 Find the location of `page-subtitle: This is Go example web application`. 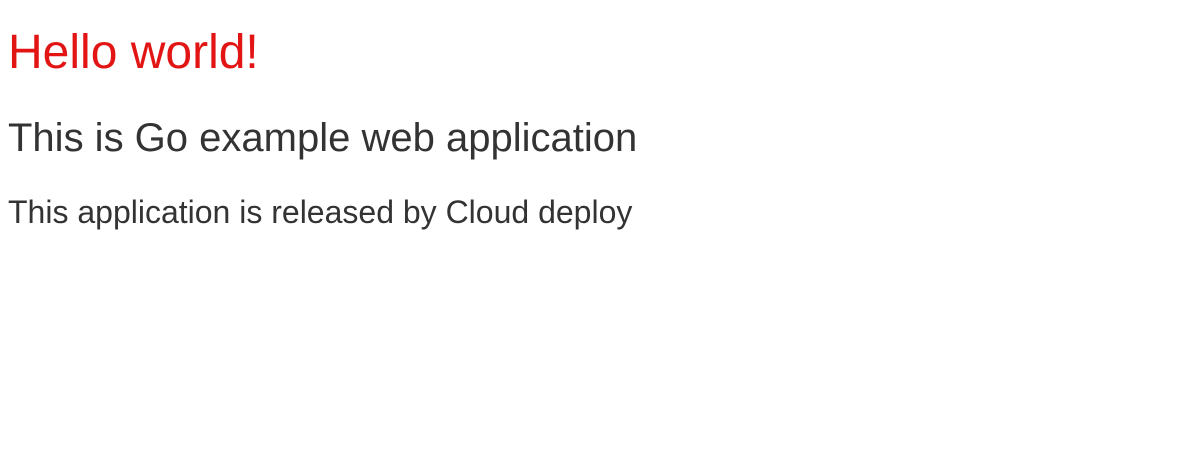

page-subtitle: This is Go example web application is located at coordinates (323, 138).